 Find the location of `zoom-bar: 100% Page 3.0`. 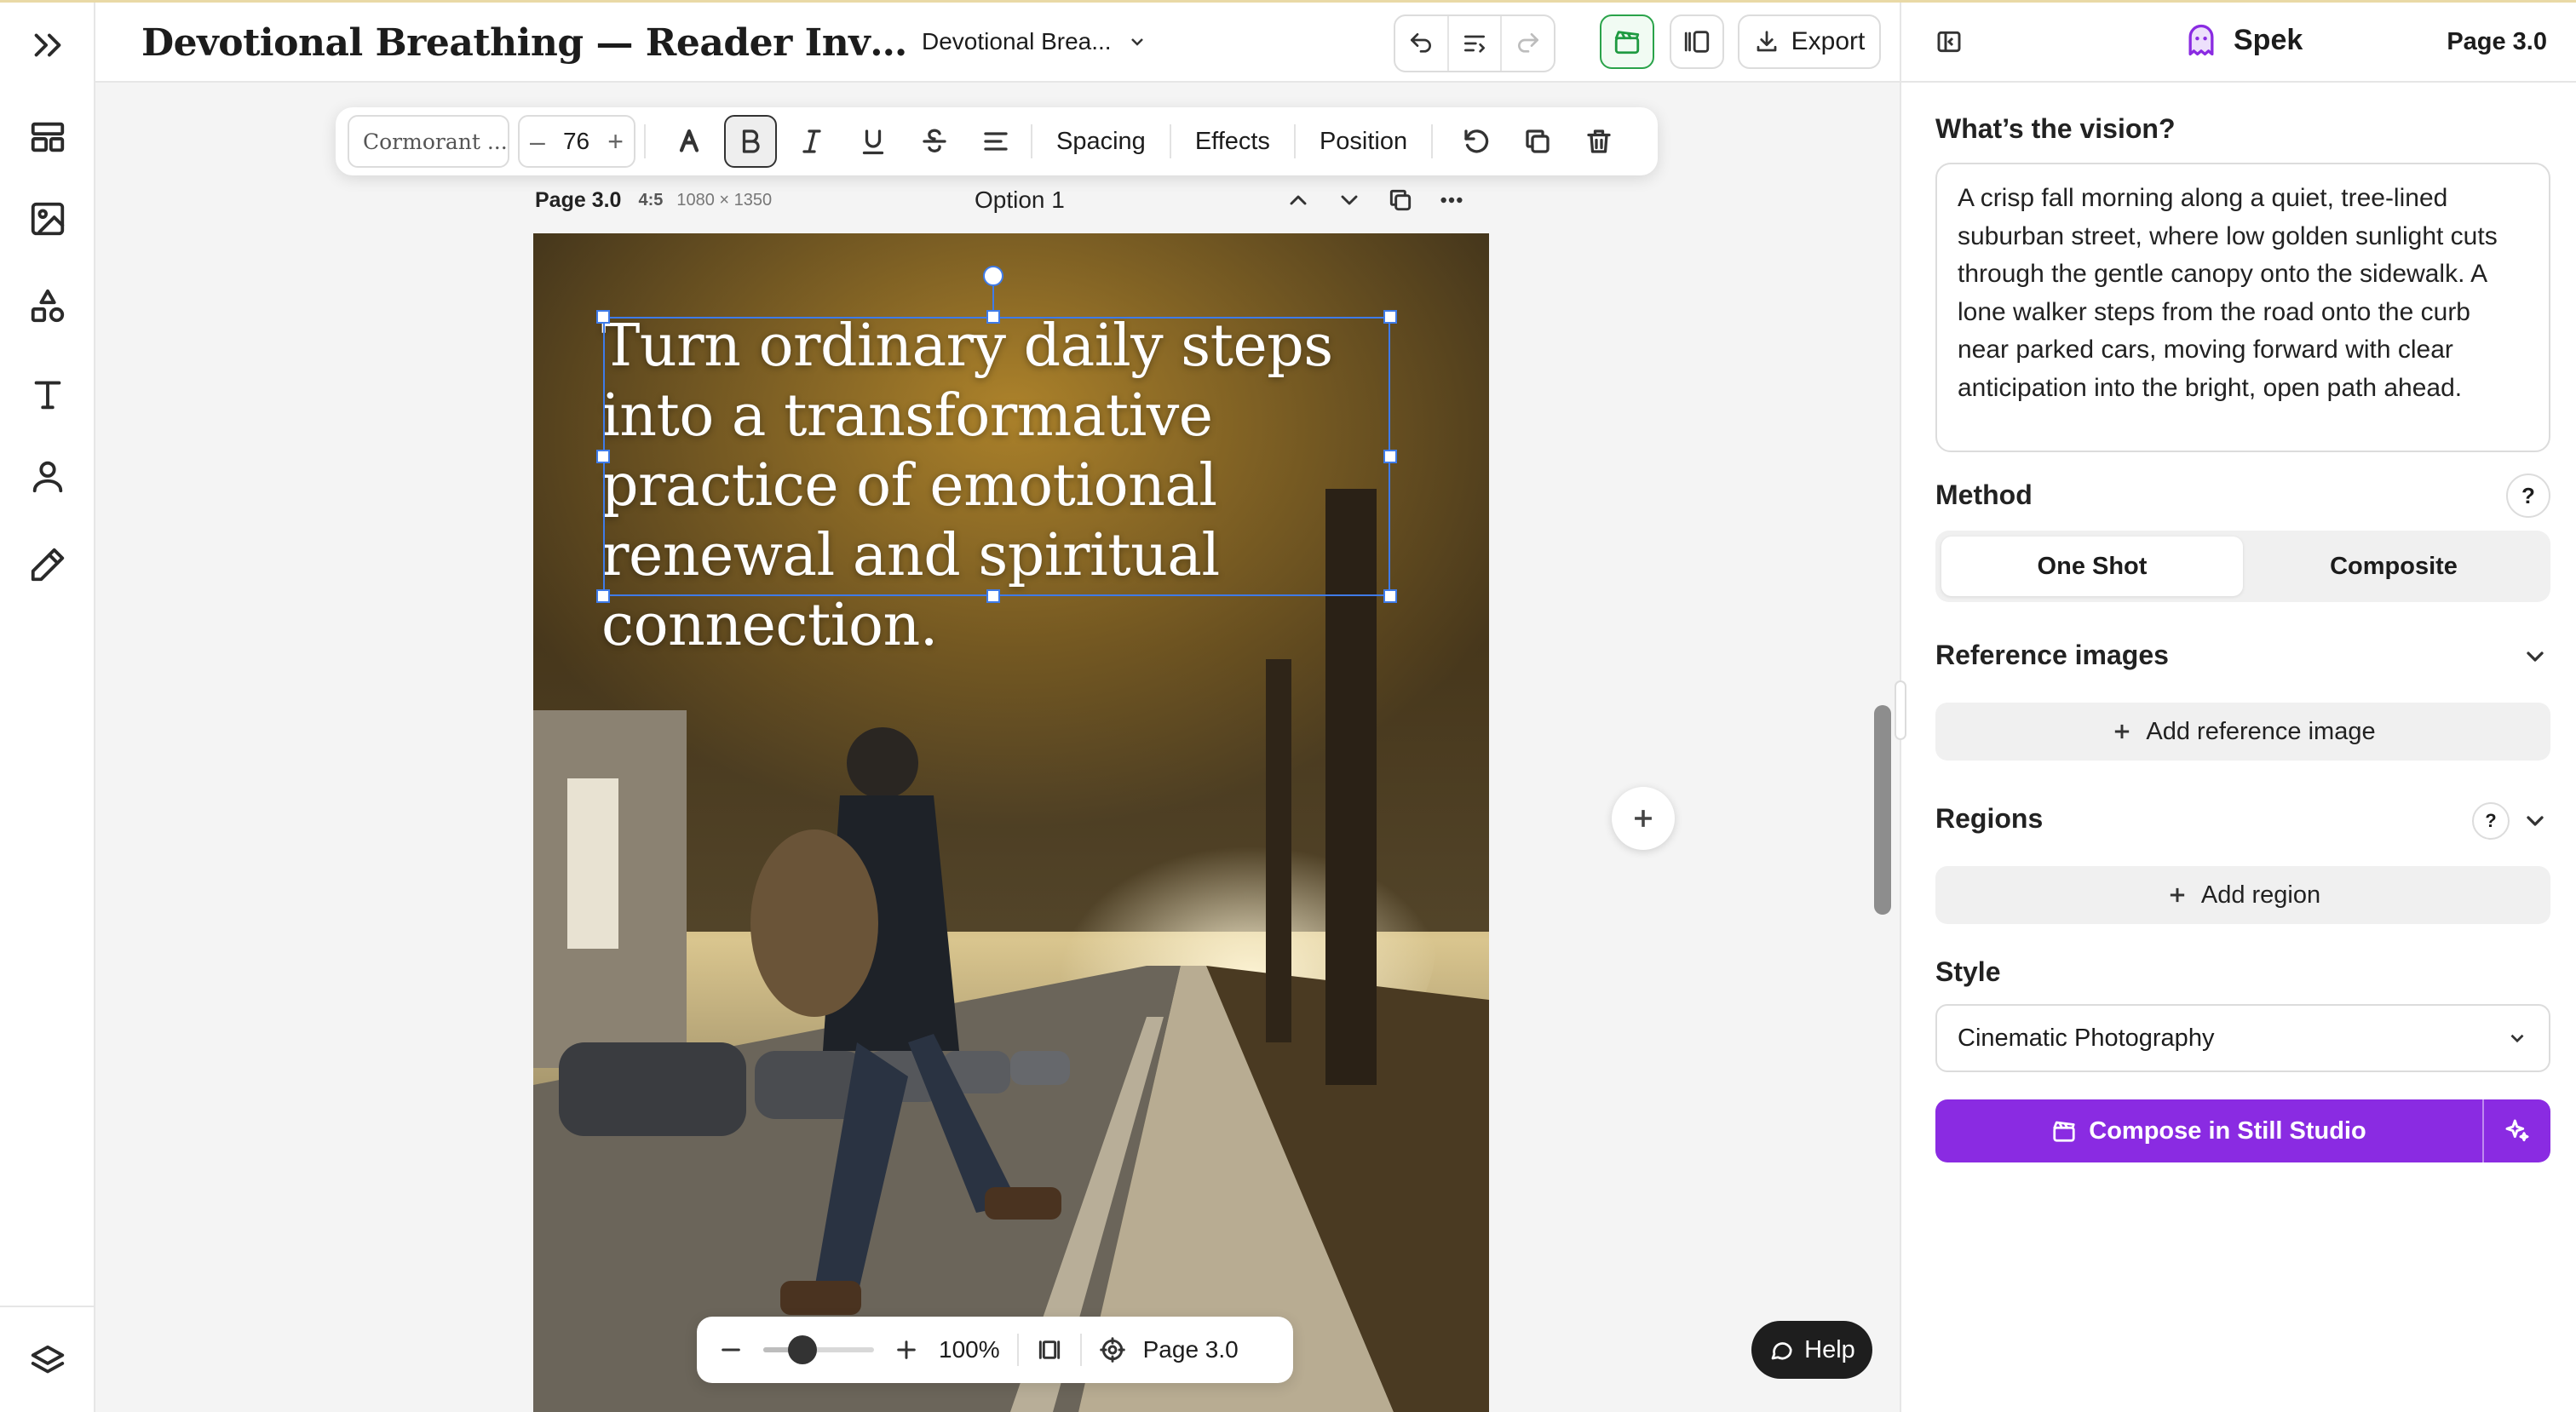

zoom-bar: 100% Page 3.0 is located at coordinates (995, 1350).